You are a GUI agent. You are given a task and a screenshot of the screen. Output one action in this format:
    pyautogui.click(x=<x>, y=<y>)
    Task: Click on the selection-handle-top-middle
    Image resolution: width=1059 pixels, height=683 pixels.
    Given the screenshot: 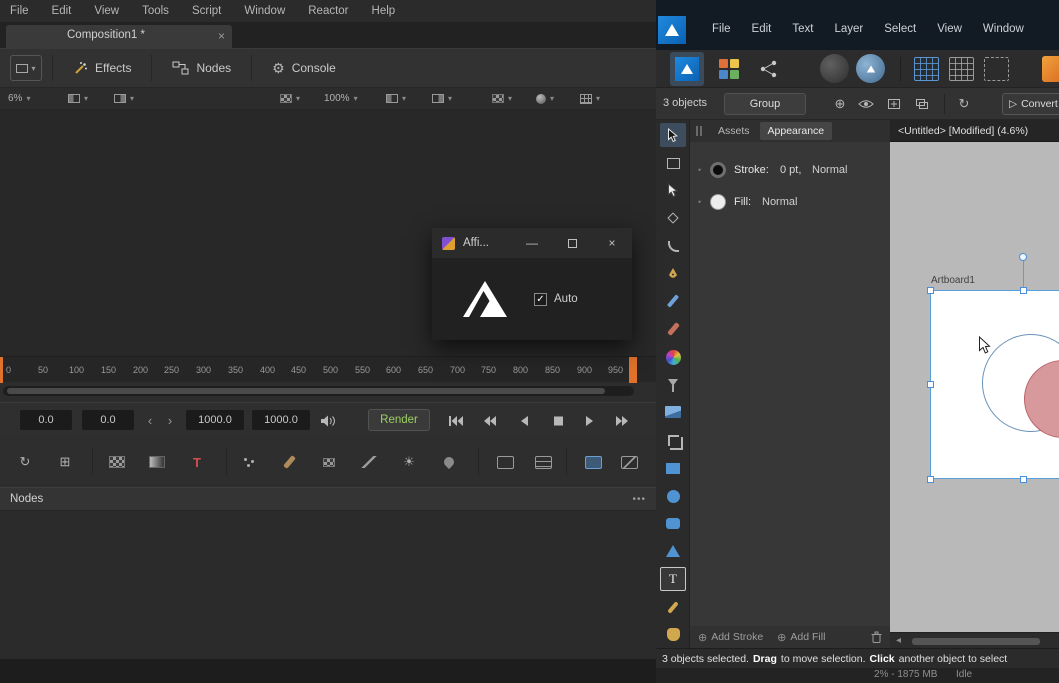 What is the action you would take?
    pyautogui.click(x=1023, y=290)
    